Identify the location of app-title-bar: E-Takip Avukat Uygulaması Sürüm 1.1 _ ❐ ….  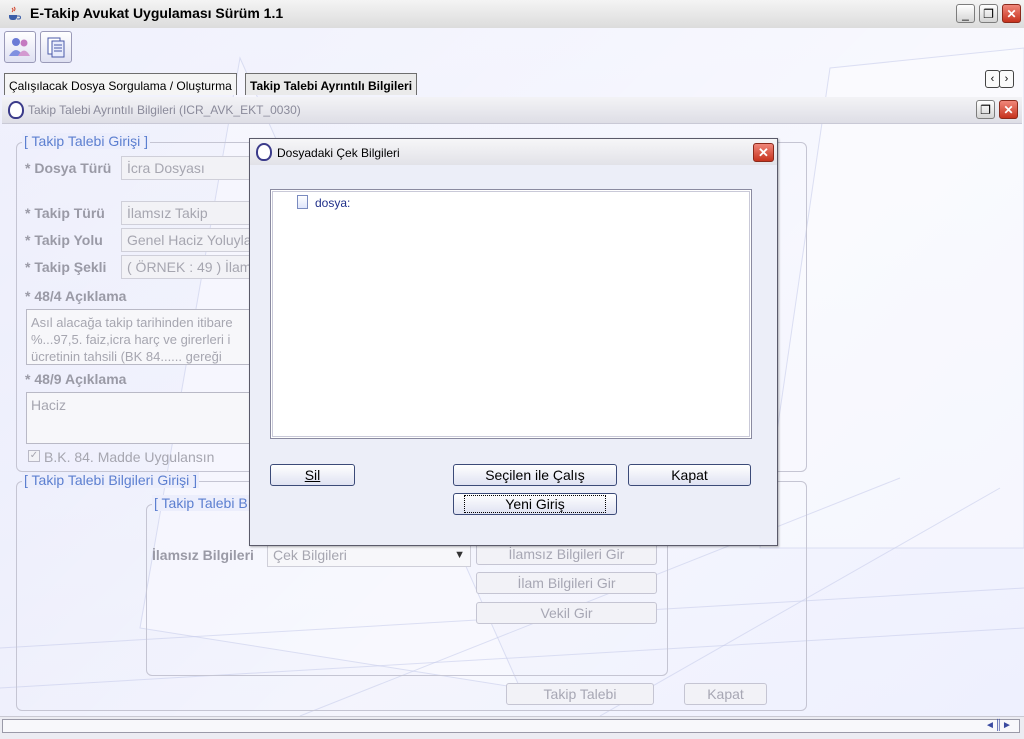
(512, 14).